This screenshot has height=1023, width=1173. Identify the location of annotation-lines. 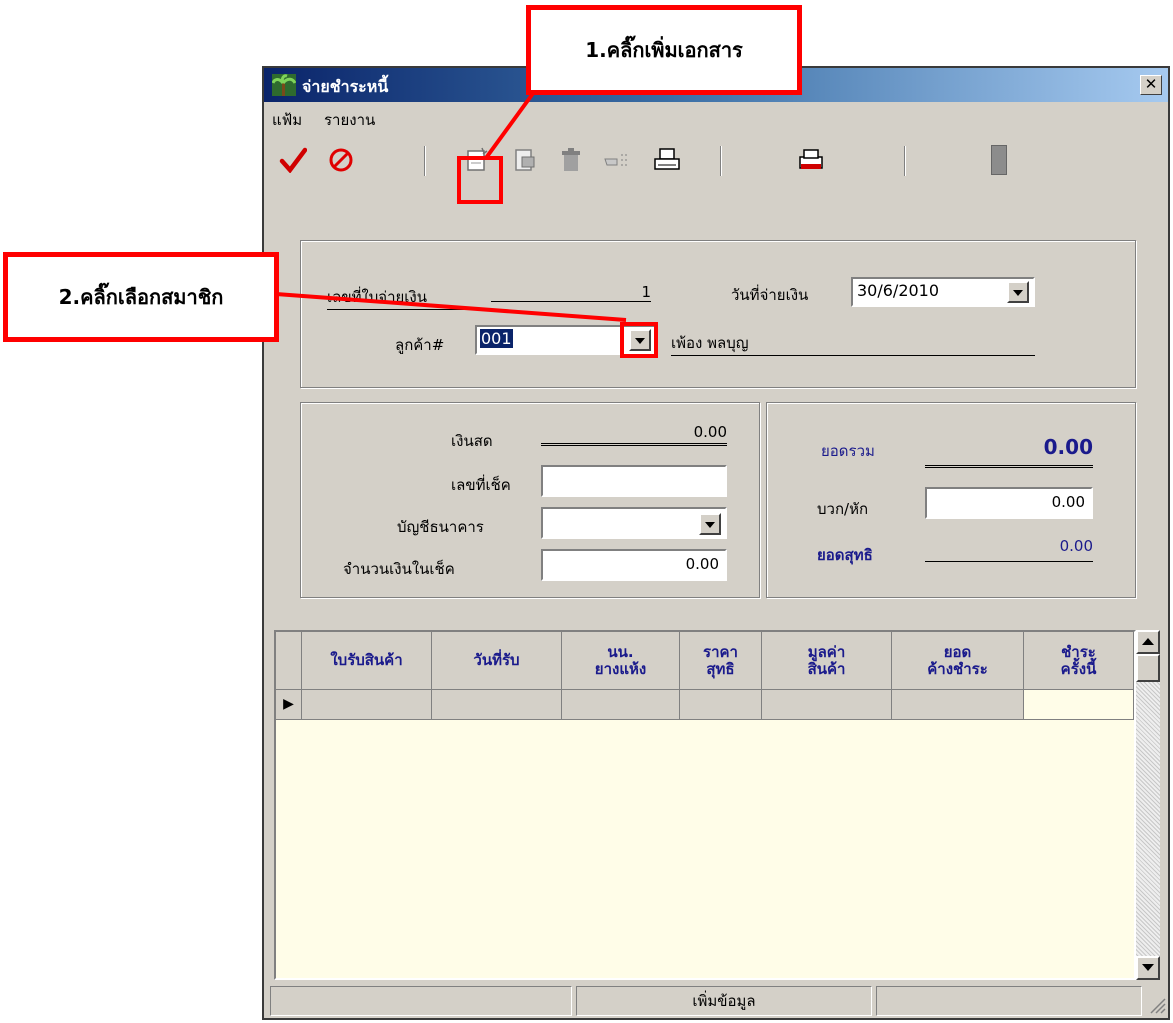
(451, 206).